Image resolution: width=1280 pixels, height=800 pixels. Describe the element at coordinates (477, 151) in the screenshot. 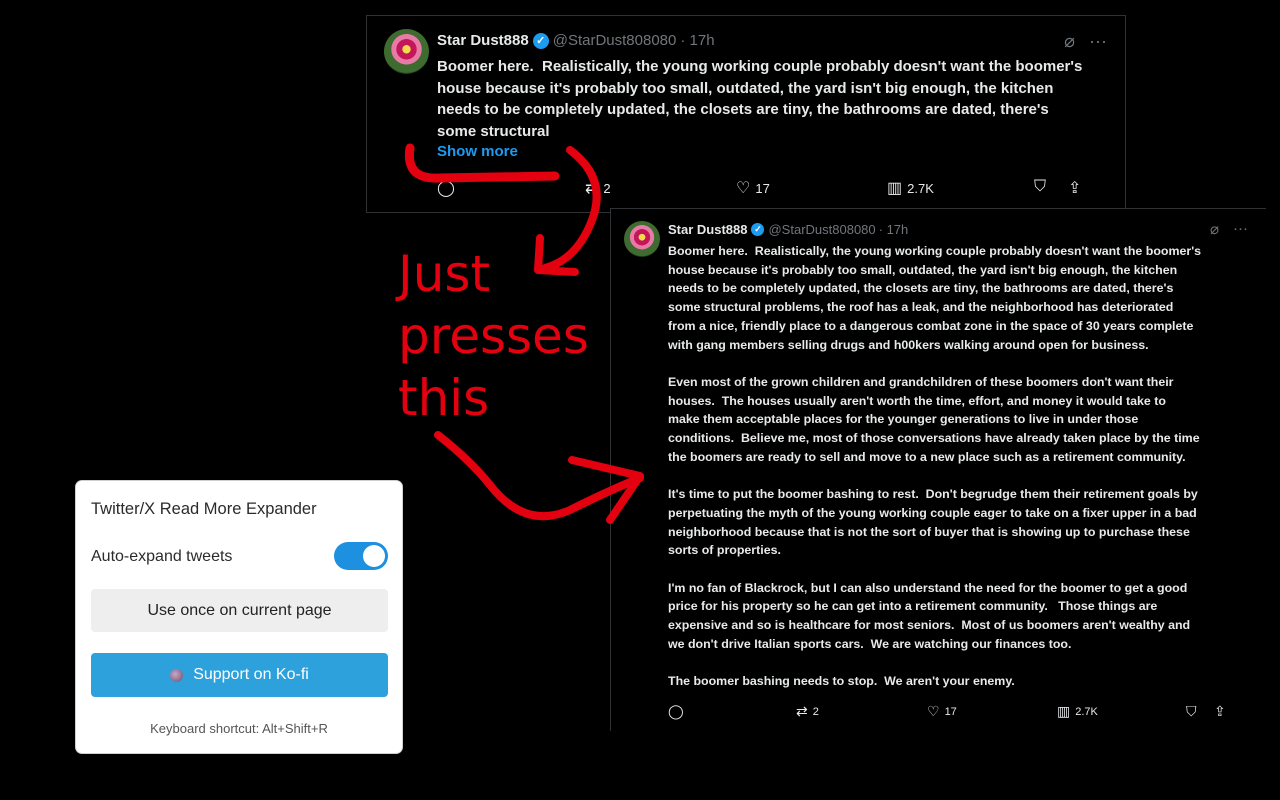

I see `show-more-link: Show more` at that location.